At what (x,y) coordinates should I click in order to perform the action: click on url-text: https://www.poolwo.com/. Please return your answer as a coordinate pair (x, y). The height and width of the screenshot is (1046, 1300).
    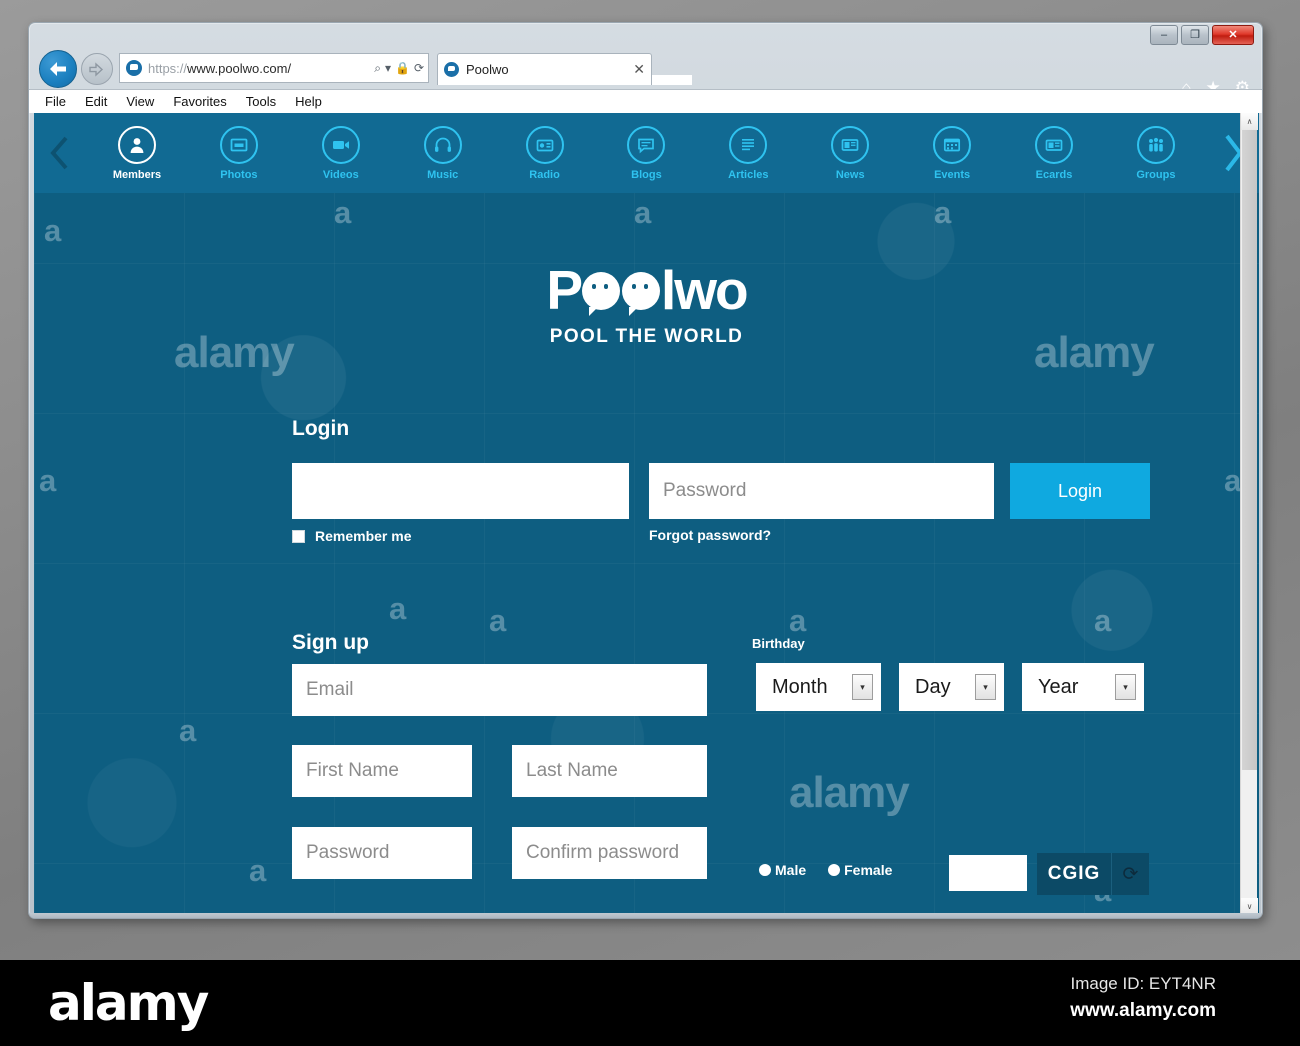
    Looking at the image, I should click on (259, 68).